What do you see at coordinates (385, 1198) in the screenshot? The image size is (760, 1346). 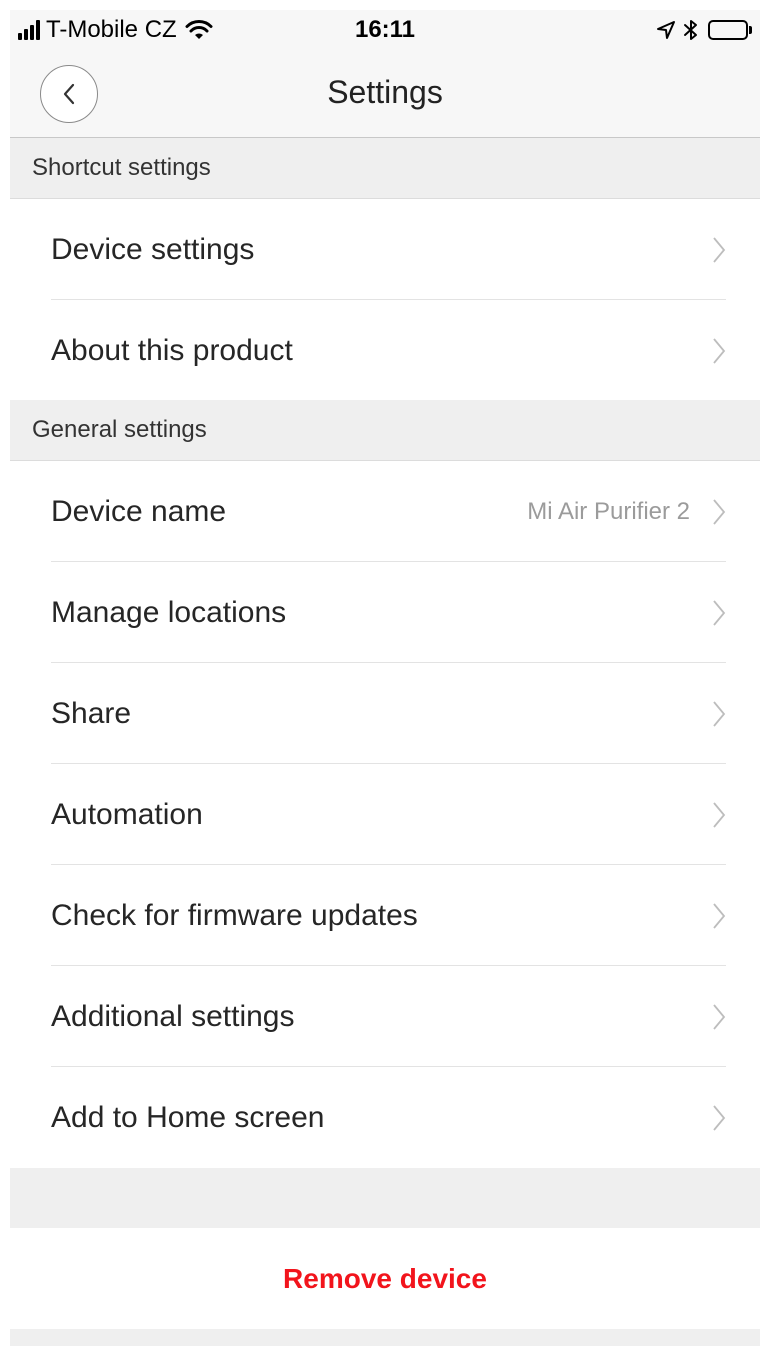 I see `section-gap` at bounding box center [385, 1198].